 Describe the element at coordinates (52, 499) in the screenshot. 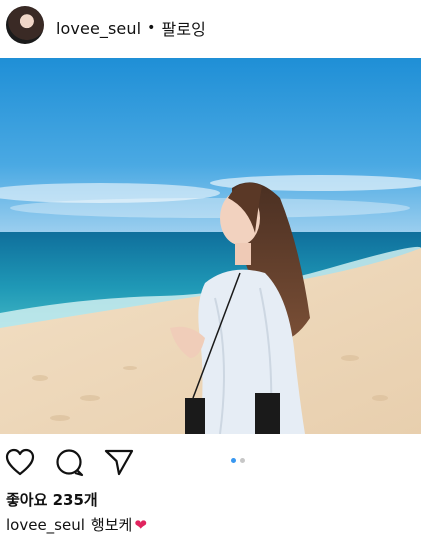

I see `likes-count: 좋아요 235개` at that location.